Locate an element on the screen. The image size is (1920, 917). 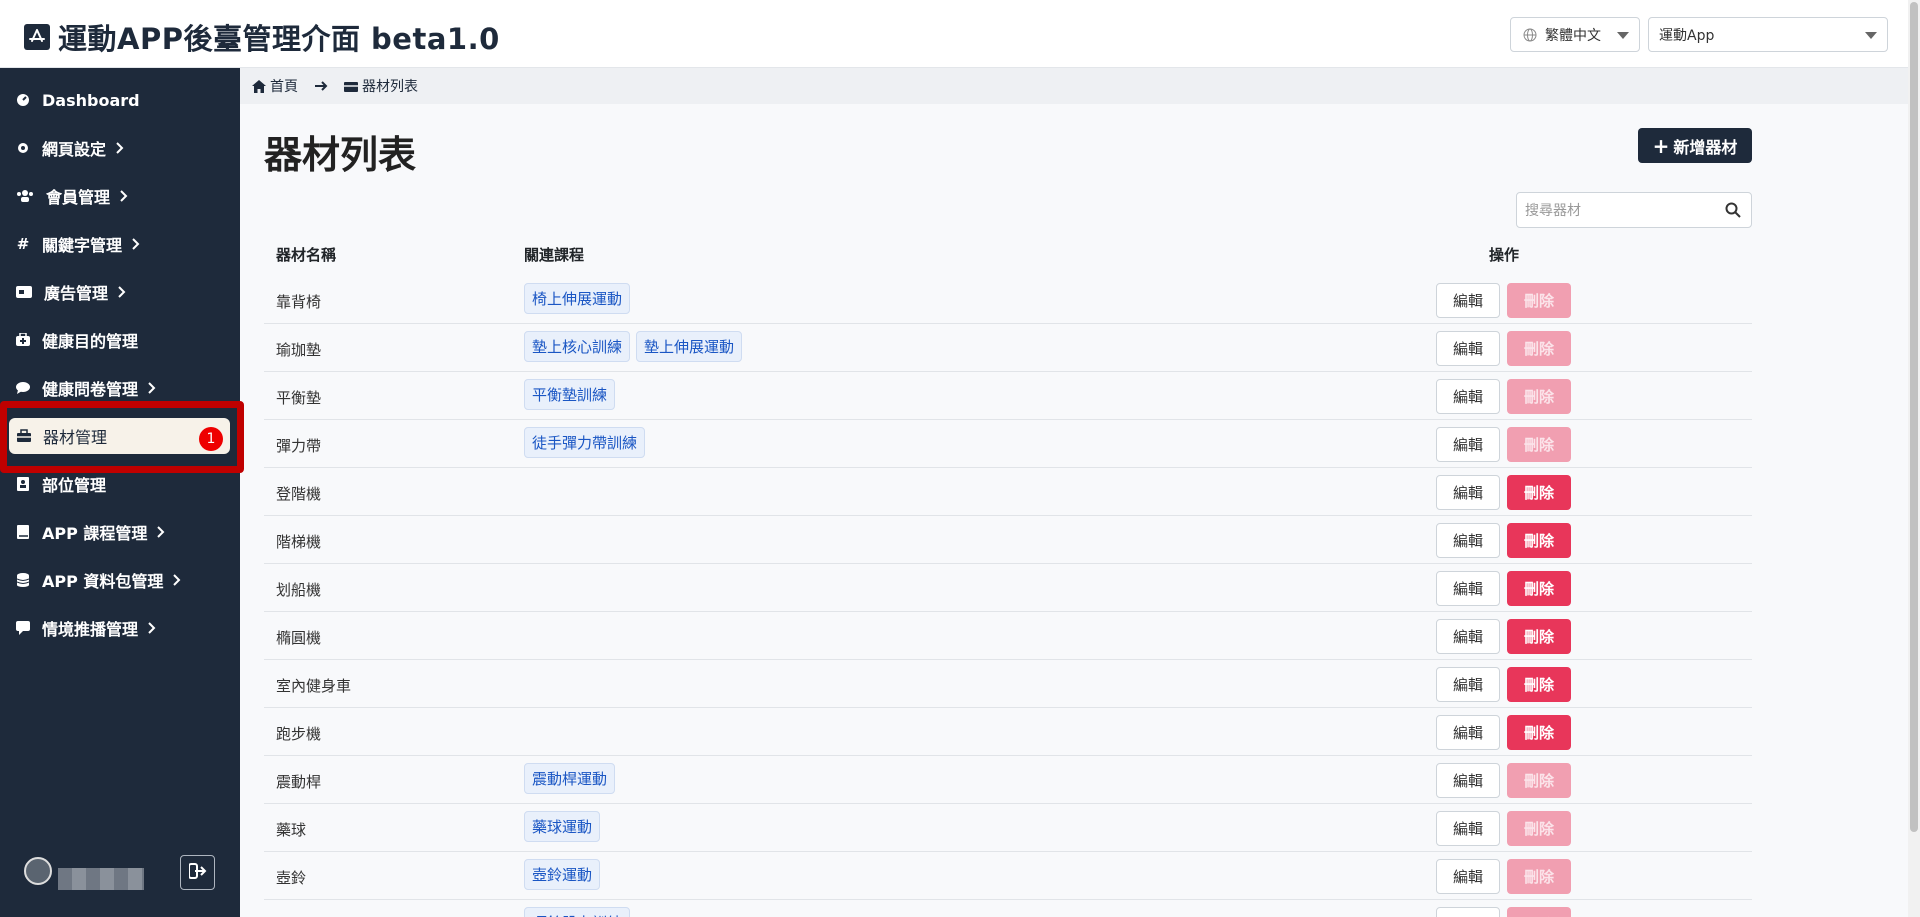
sidebar-item-app-data-packs: APP 資料包管理 is located at coordinates (120, 580).